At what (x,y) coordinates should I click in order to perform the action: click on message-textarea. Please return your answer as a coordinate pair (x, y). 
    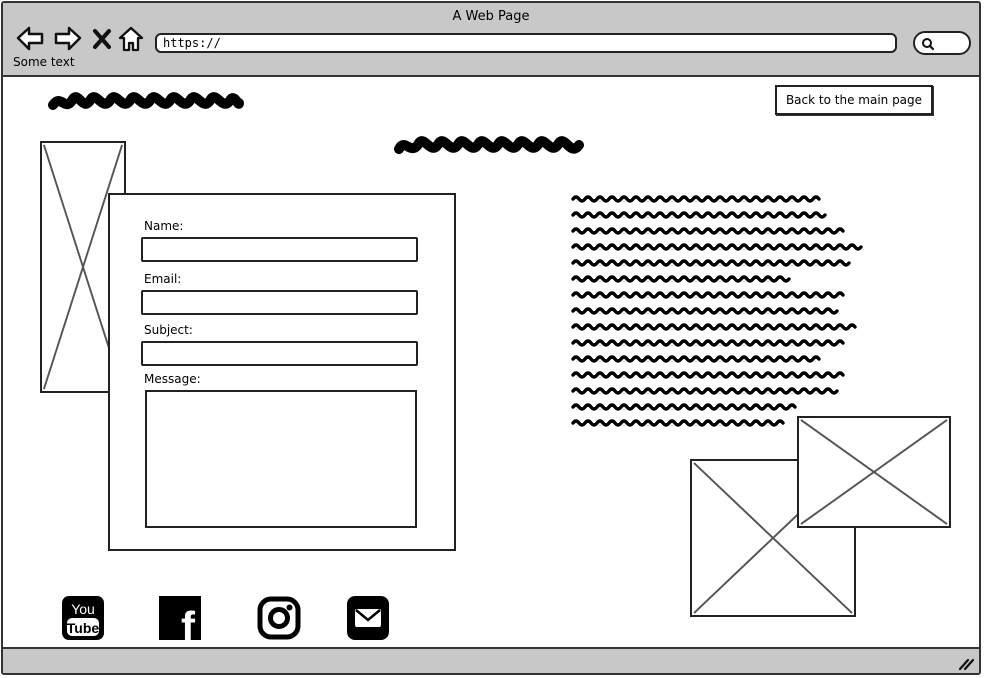
    Looking at the image, I should click on (281, 459).